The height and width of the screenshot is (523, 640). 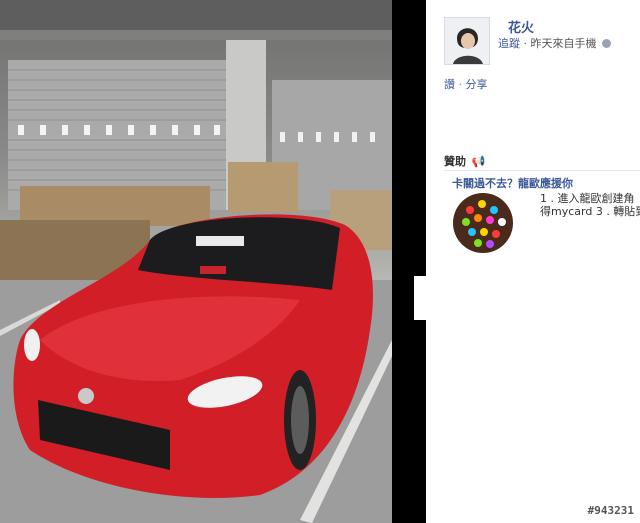 What do you see at coordinates (542, 170) in the screenshot?
I see `divider` at bounding box center [542, 170].